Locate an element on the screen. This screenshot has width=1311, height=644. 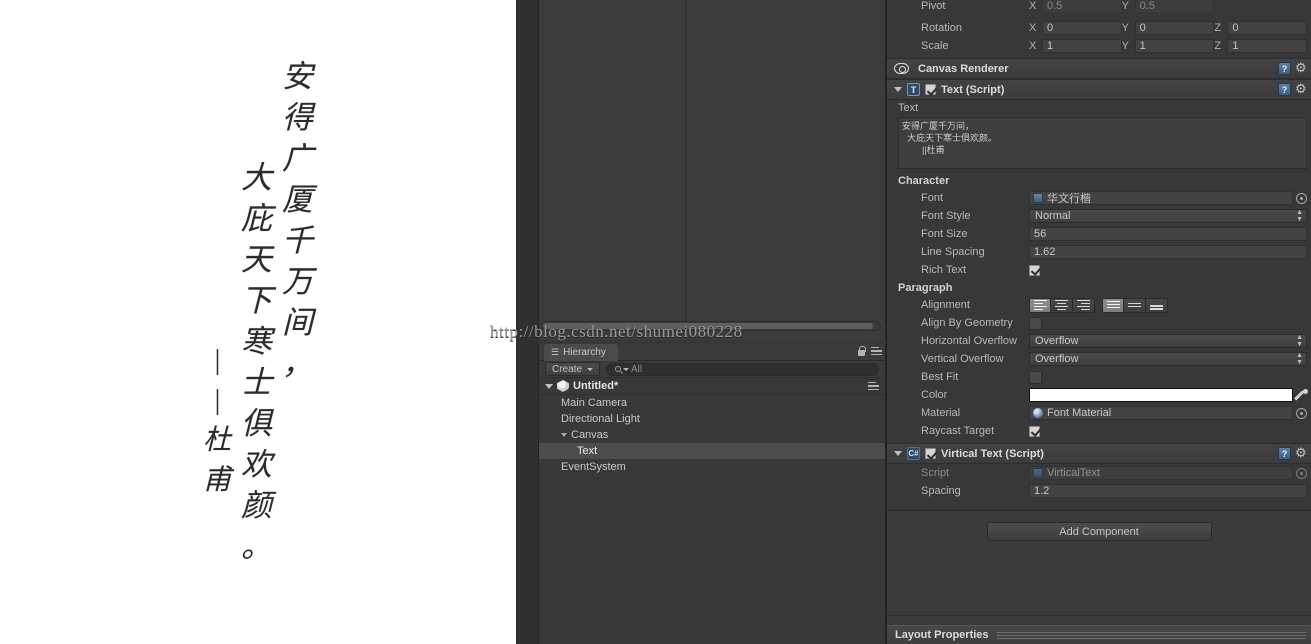
component-header-text-script: T Text (Script) ? is located at coordinates (1099, 89).